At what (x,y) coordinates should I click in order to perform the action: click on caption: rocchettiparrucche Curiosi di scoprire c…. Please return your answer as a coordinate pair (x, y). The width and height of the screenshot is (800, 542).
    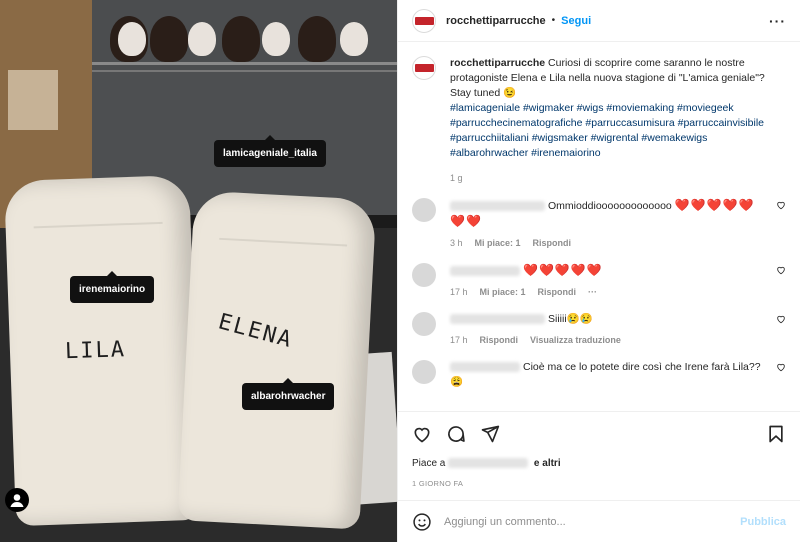
    Looking at the image, I should click on (599, 108).